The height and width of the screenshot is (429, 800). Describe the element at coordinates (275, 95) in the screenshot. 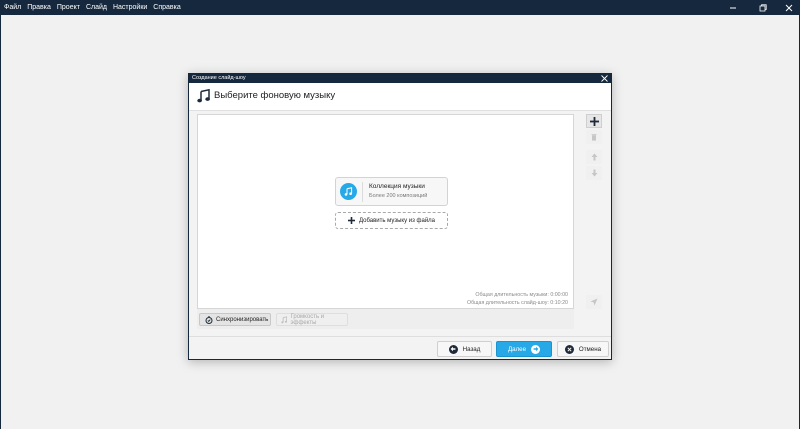

I see `page-title: Выберите фоновую музыку` at that location.